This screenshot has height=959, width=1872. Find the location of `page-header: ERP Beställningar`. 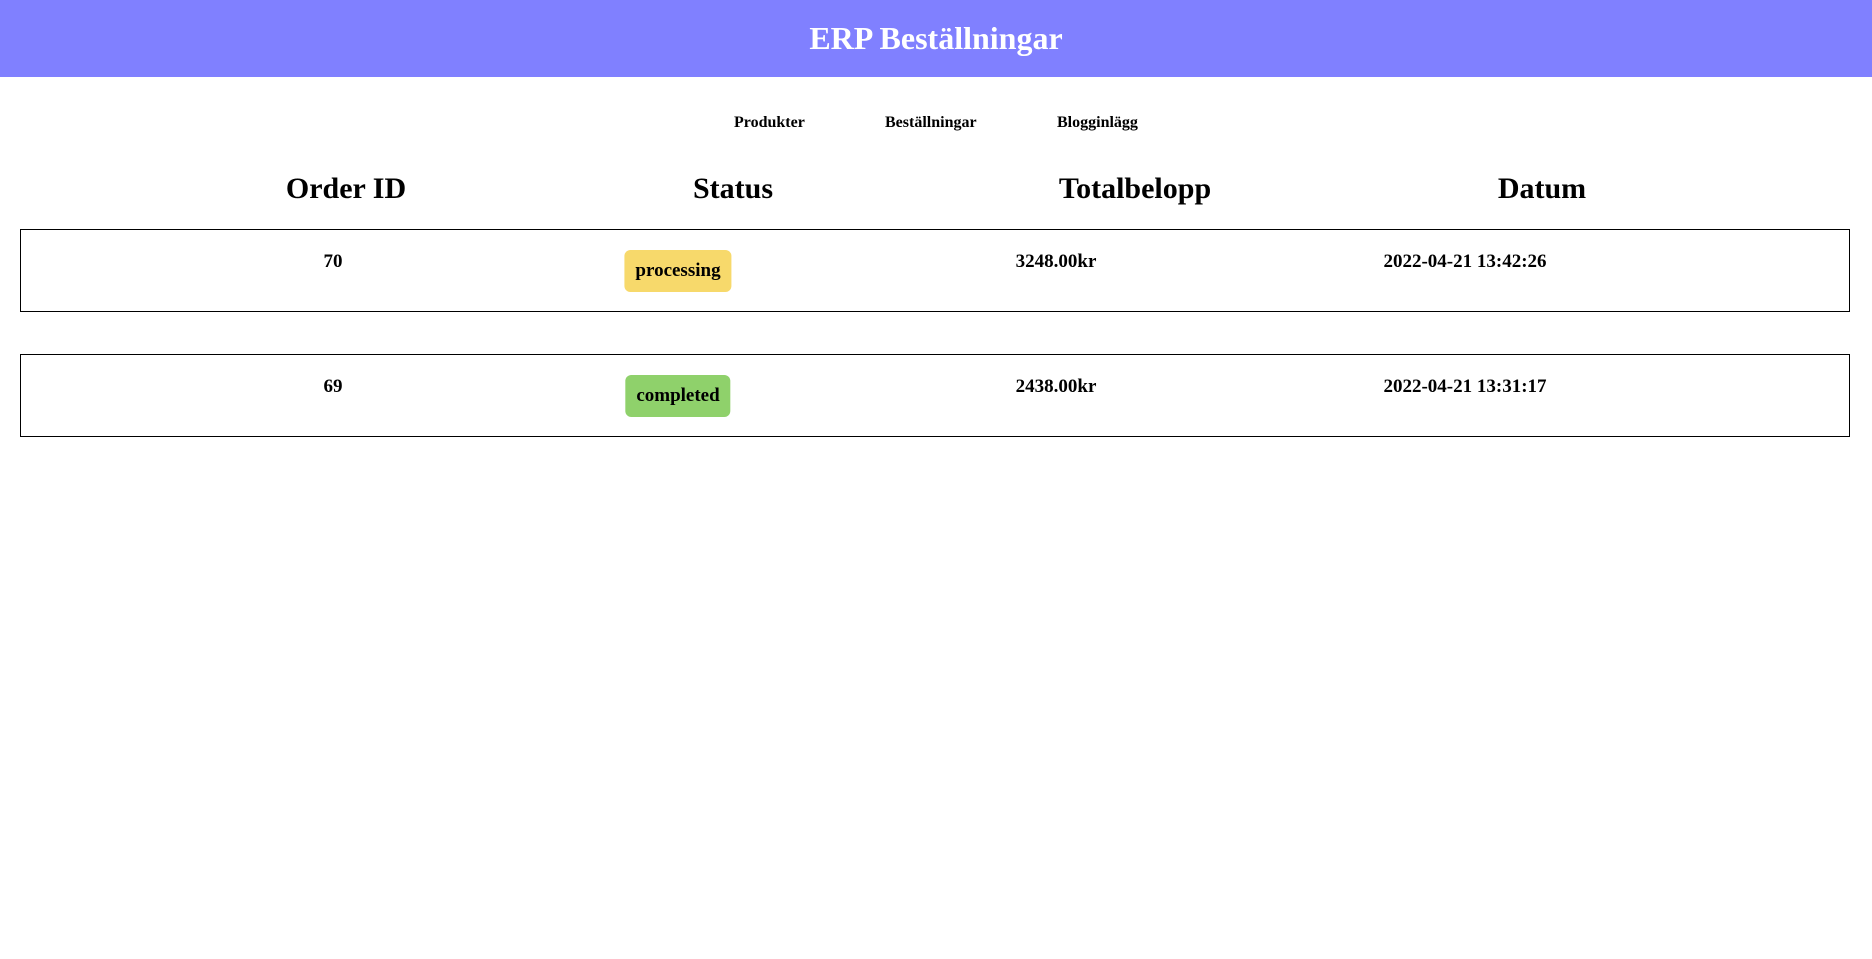

page-header: ERP Beställningar is located at coordinates (936, 38).